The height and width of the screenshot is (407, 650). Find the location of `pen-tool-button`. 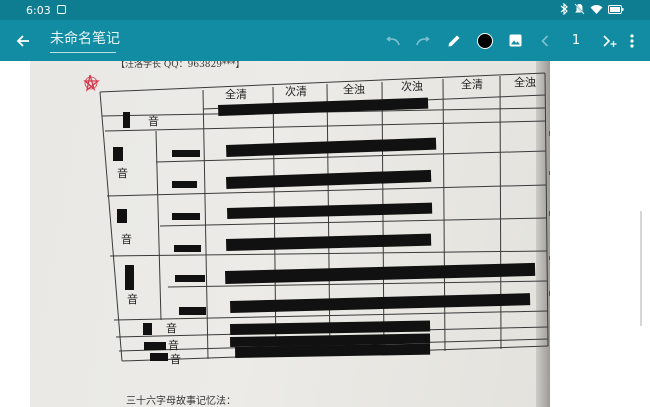

pen-tool-button is located at coordinates (454, 40).